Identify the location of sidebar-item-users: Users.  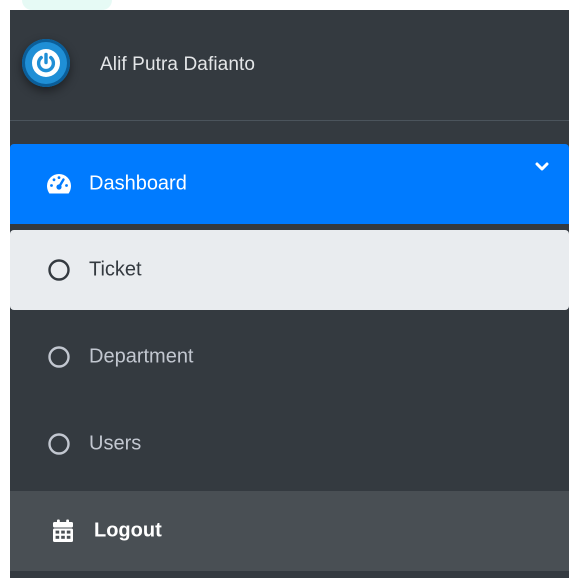
(289, 444).